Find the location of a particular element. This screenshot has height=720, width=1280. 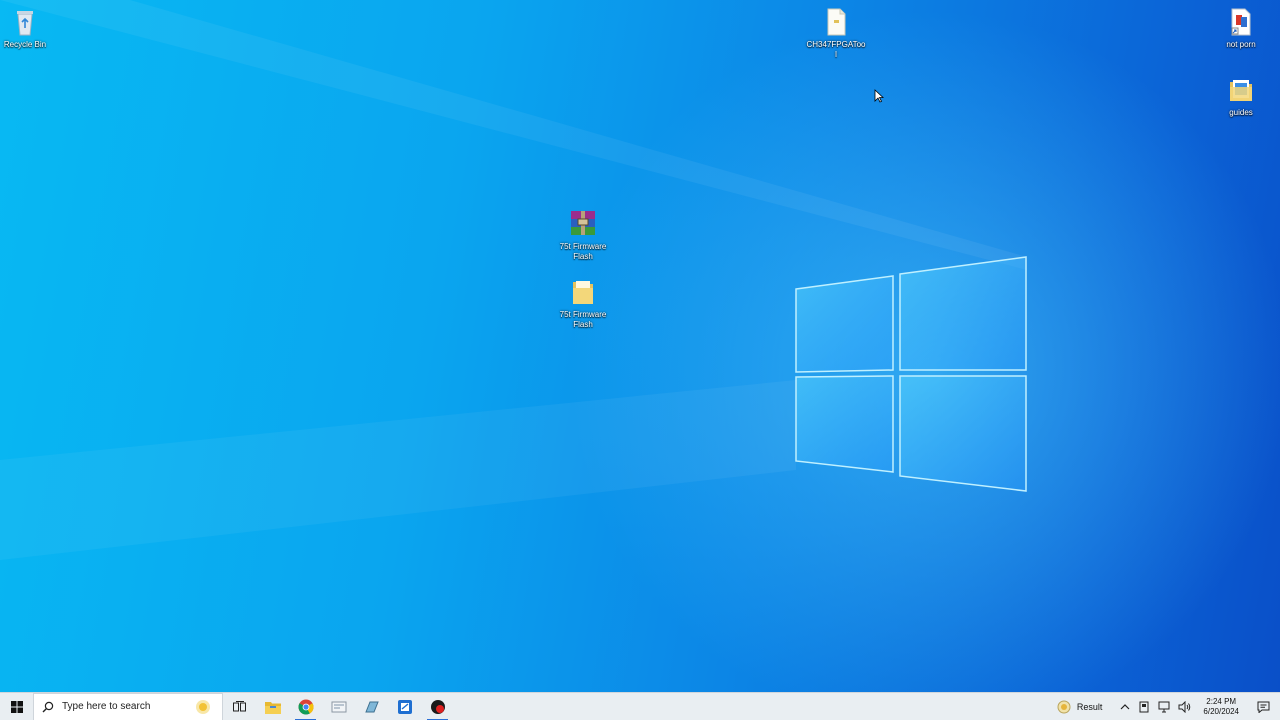

windows-logo-icon is located at coordinates (16, 706).